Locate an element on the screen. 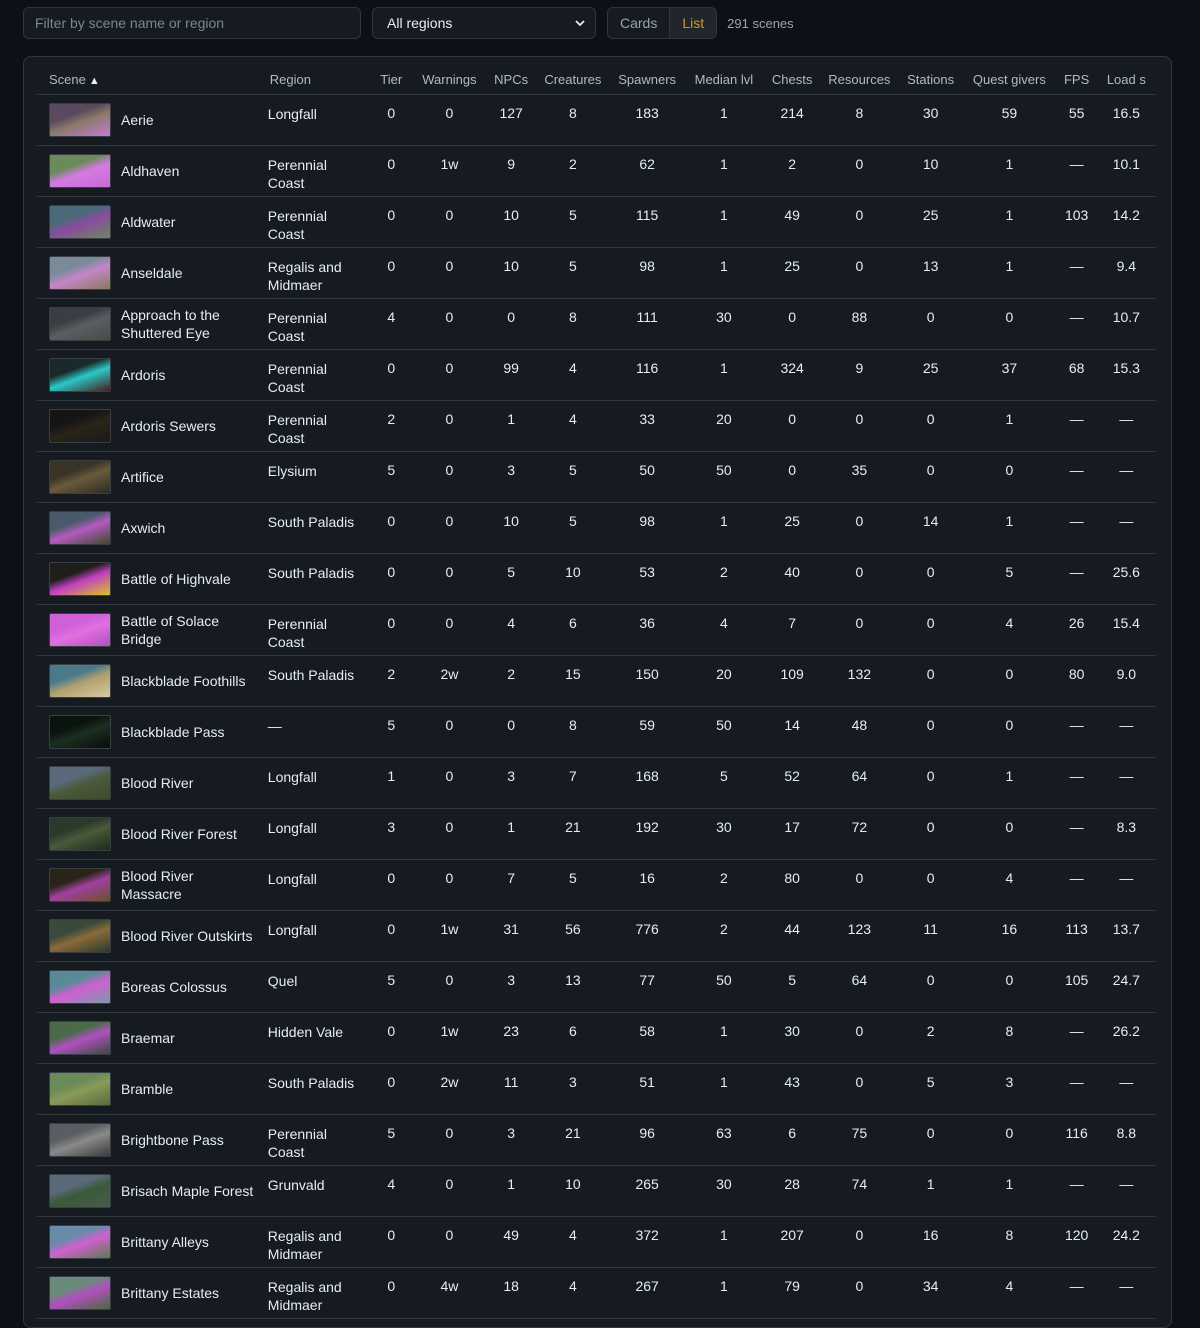 Image resolution: width=1200 pixels, height=1328 pixels. scene-name: Aldwater is located at coordinates (148, 222).